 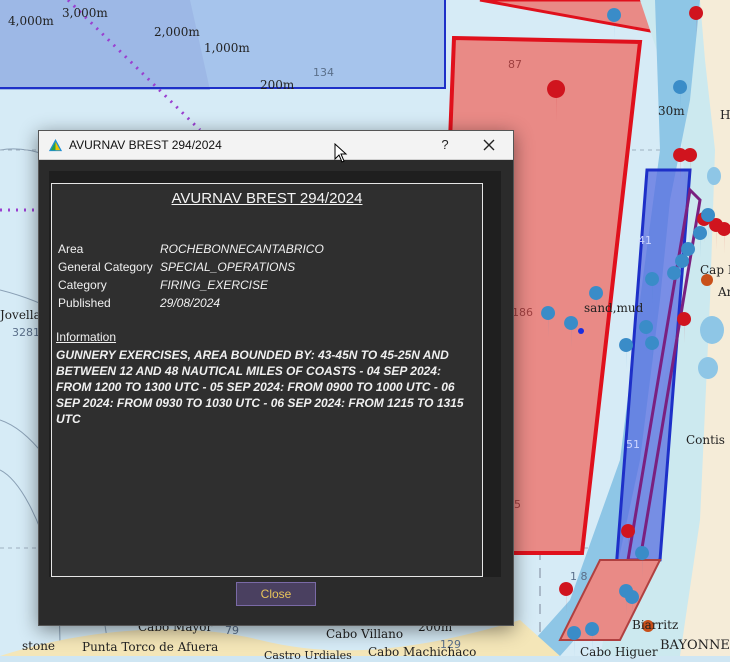 I want to click on depth-label-186: 186, so click(x=522, y=312).